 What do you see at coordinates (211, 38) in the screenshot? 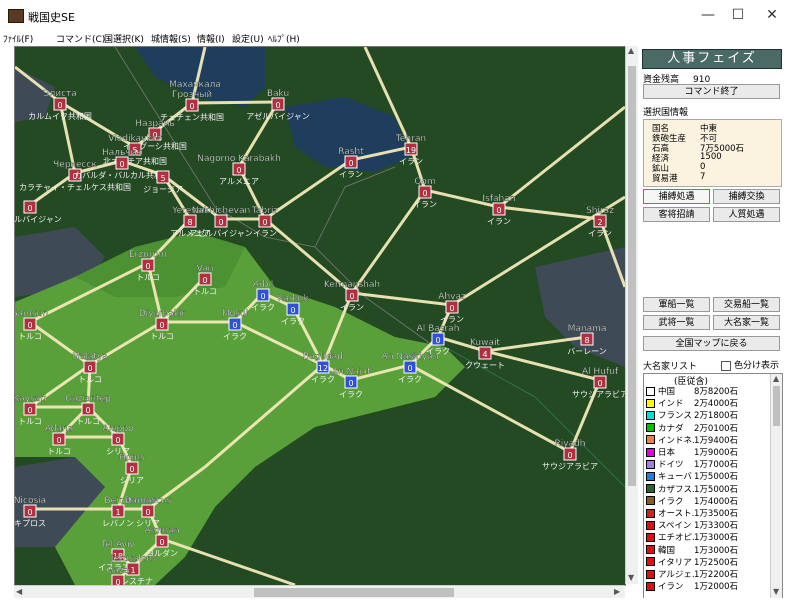
I see `menu-info: 情報(I)` at bounding box center [211, 38].